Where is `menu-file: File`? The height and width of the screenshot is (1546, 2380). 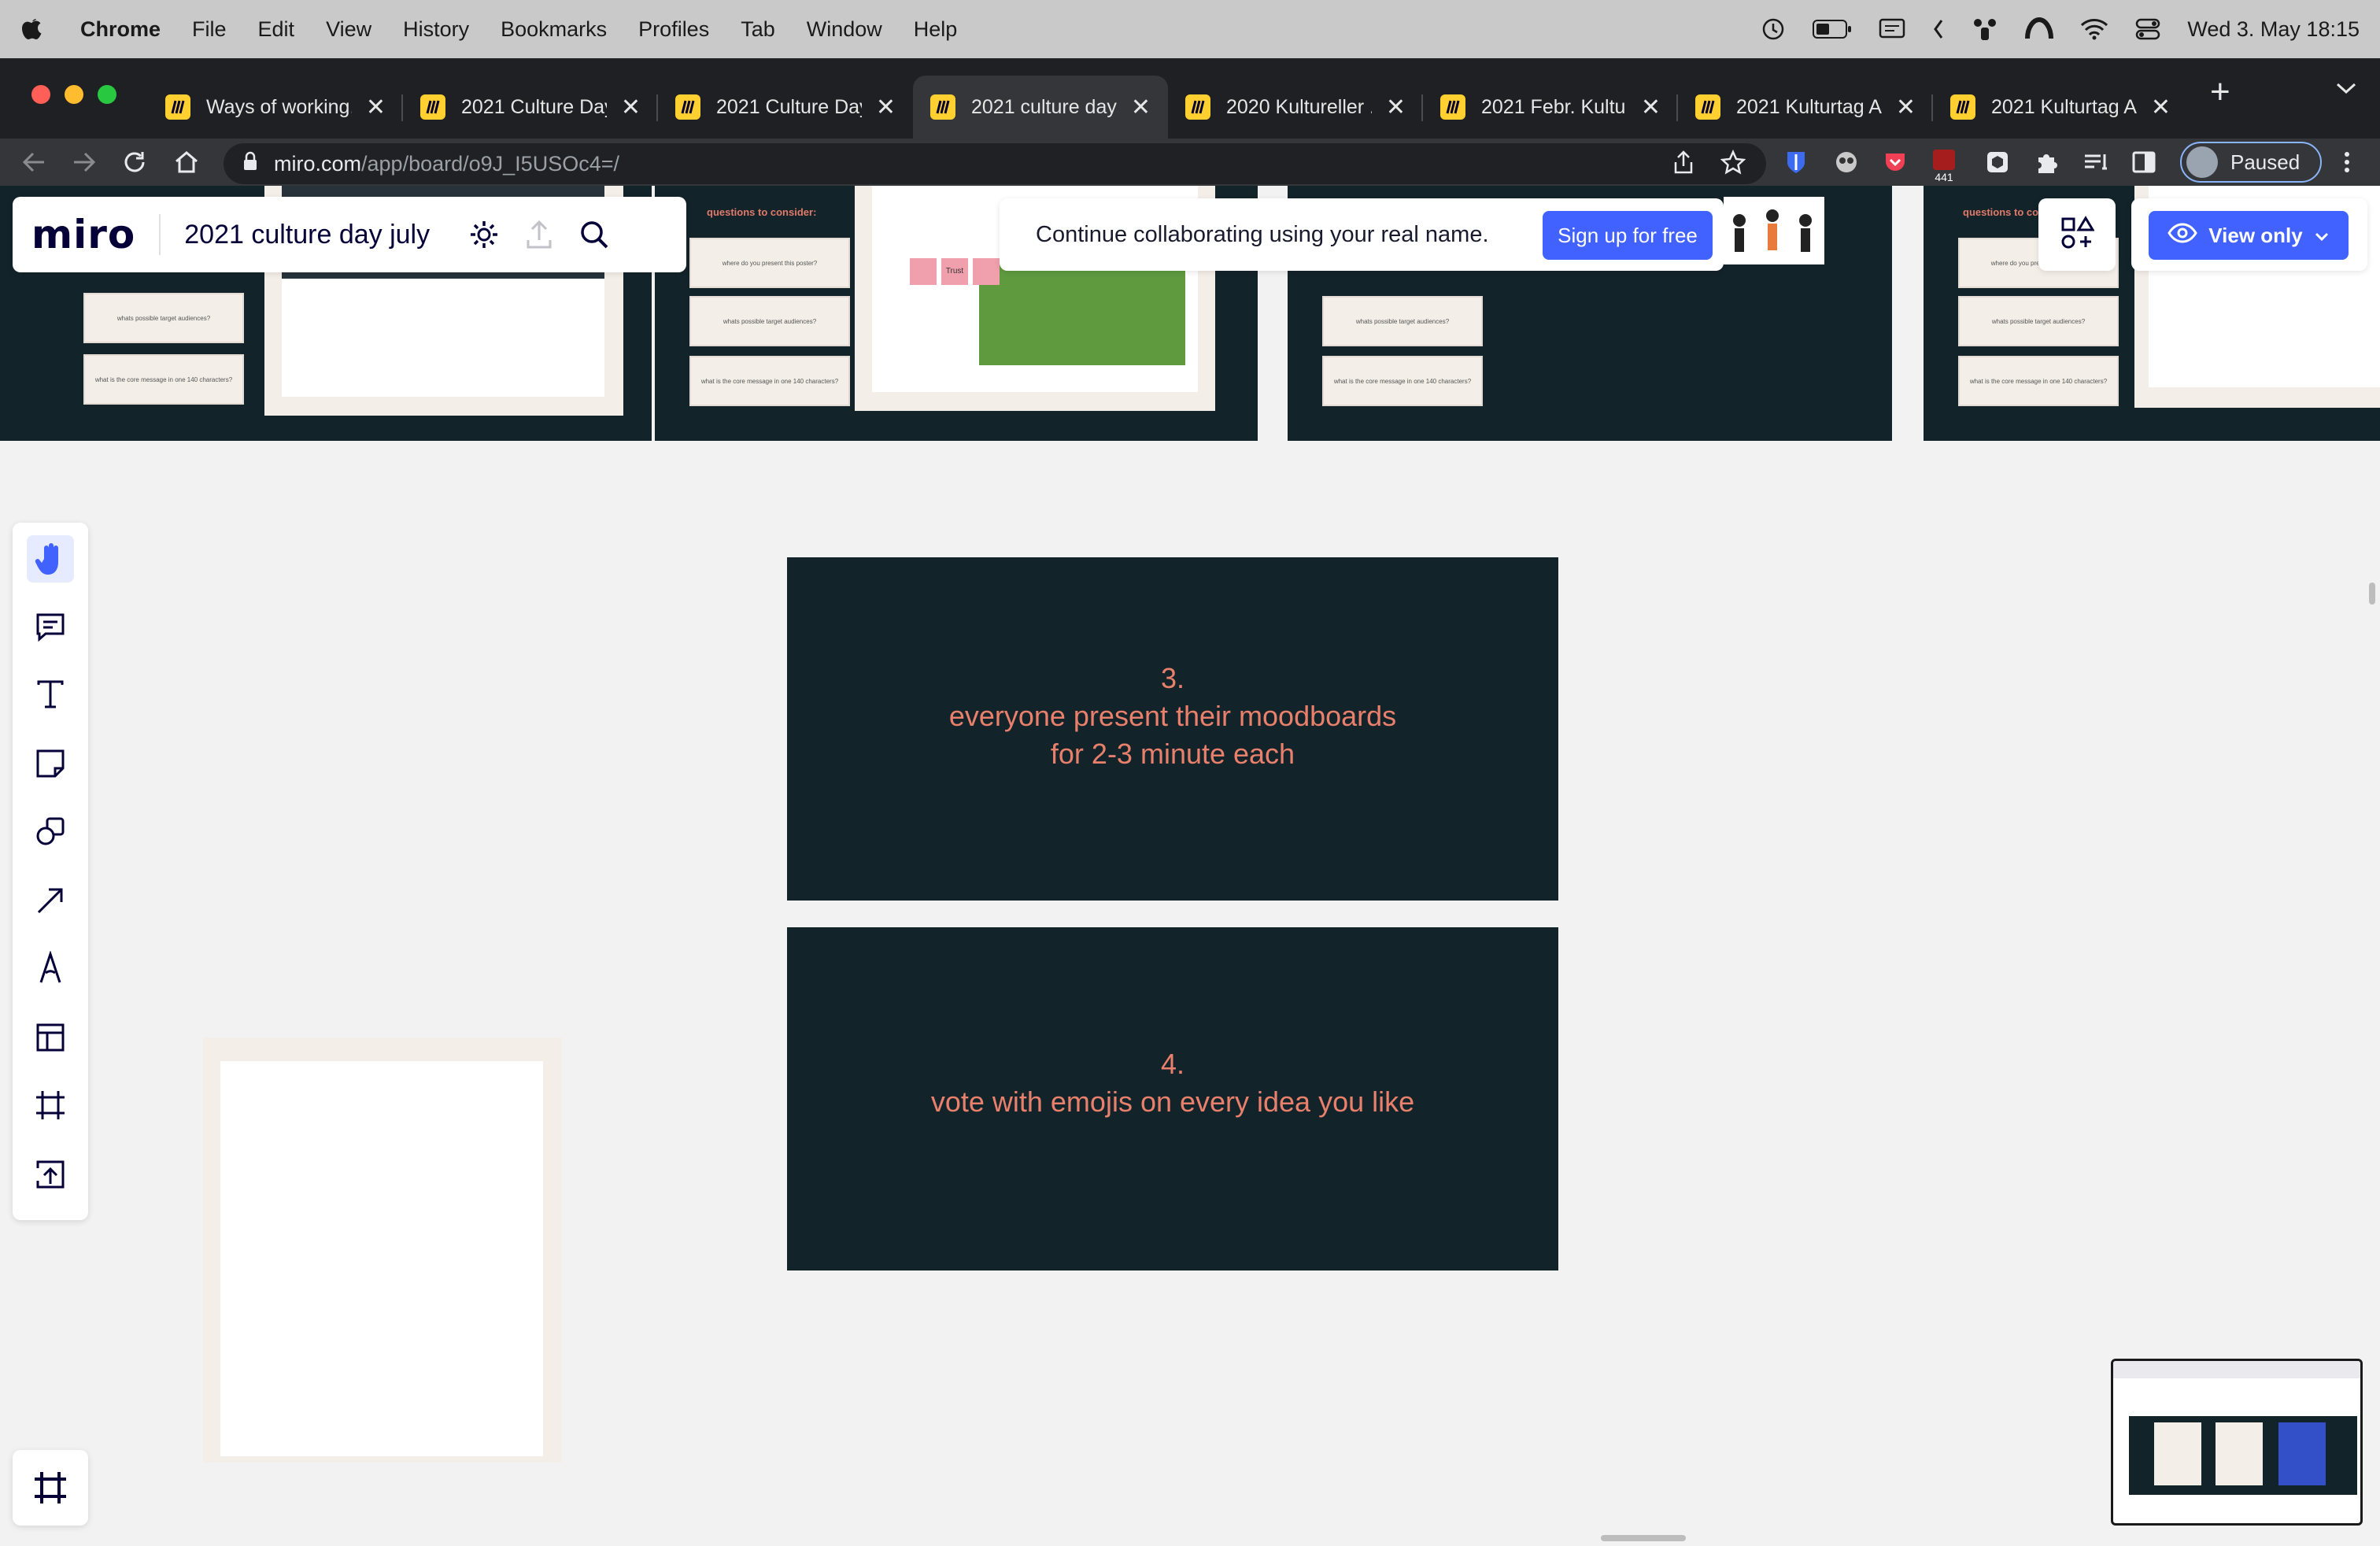
menu-file: File is located at coordinates (209, 29).